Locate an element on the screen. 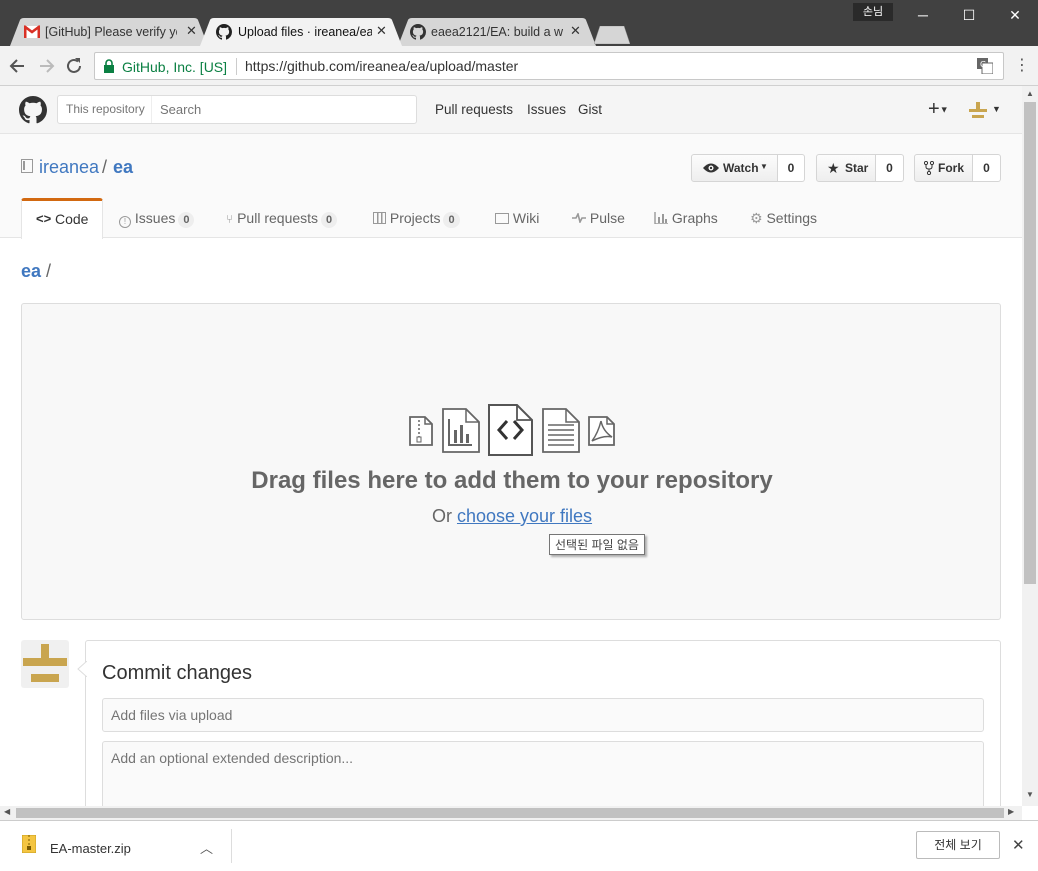  user-avatar-button: ▼ is located at coordinates (984, 111).